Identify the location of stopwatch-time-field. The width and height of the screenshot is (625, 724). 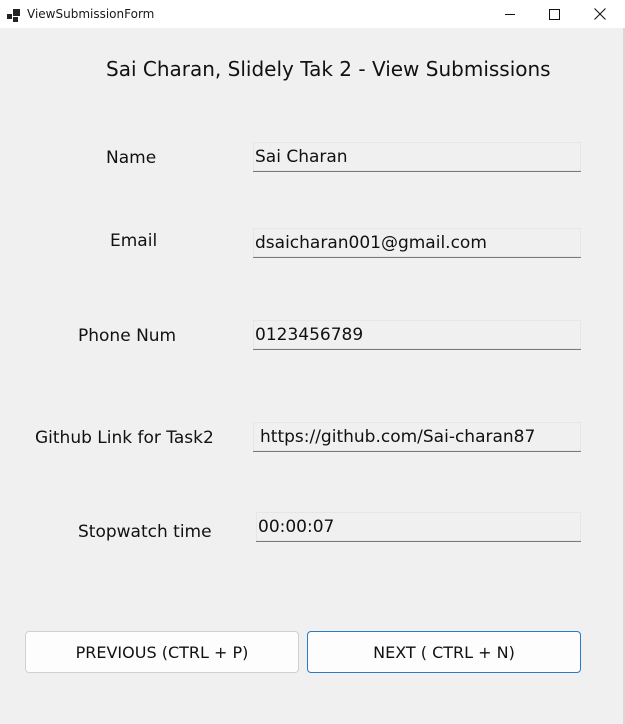
(418, 527).